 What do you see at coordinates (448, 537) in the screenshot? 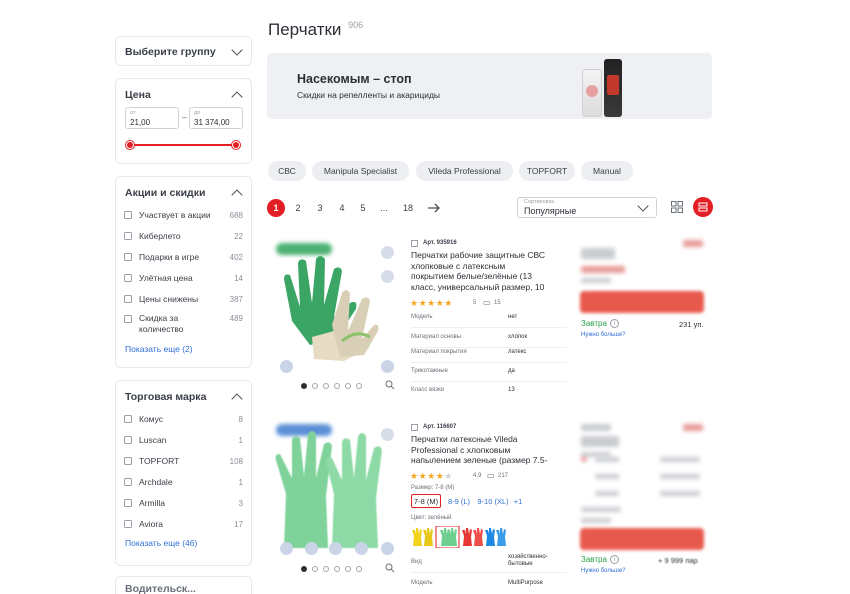
I see `swatch-green-selected` at bounding box center [448, 537].